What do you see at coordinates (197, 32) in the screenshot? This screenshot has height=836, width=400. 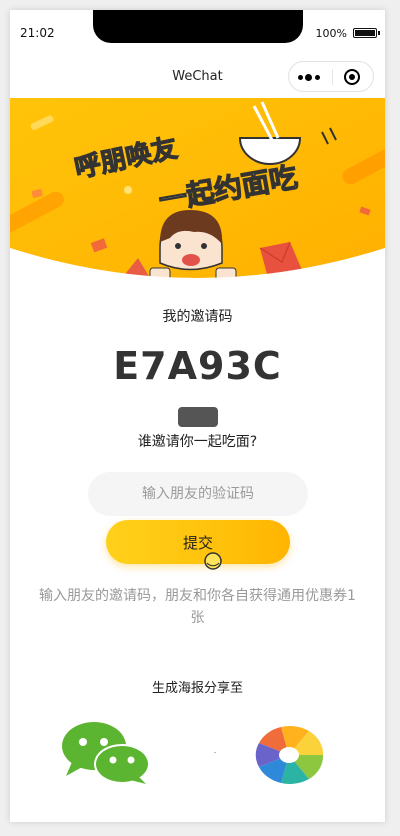 I see `status-bar: 21:02 100%` at bounding box center [197, 32].